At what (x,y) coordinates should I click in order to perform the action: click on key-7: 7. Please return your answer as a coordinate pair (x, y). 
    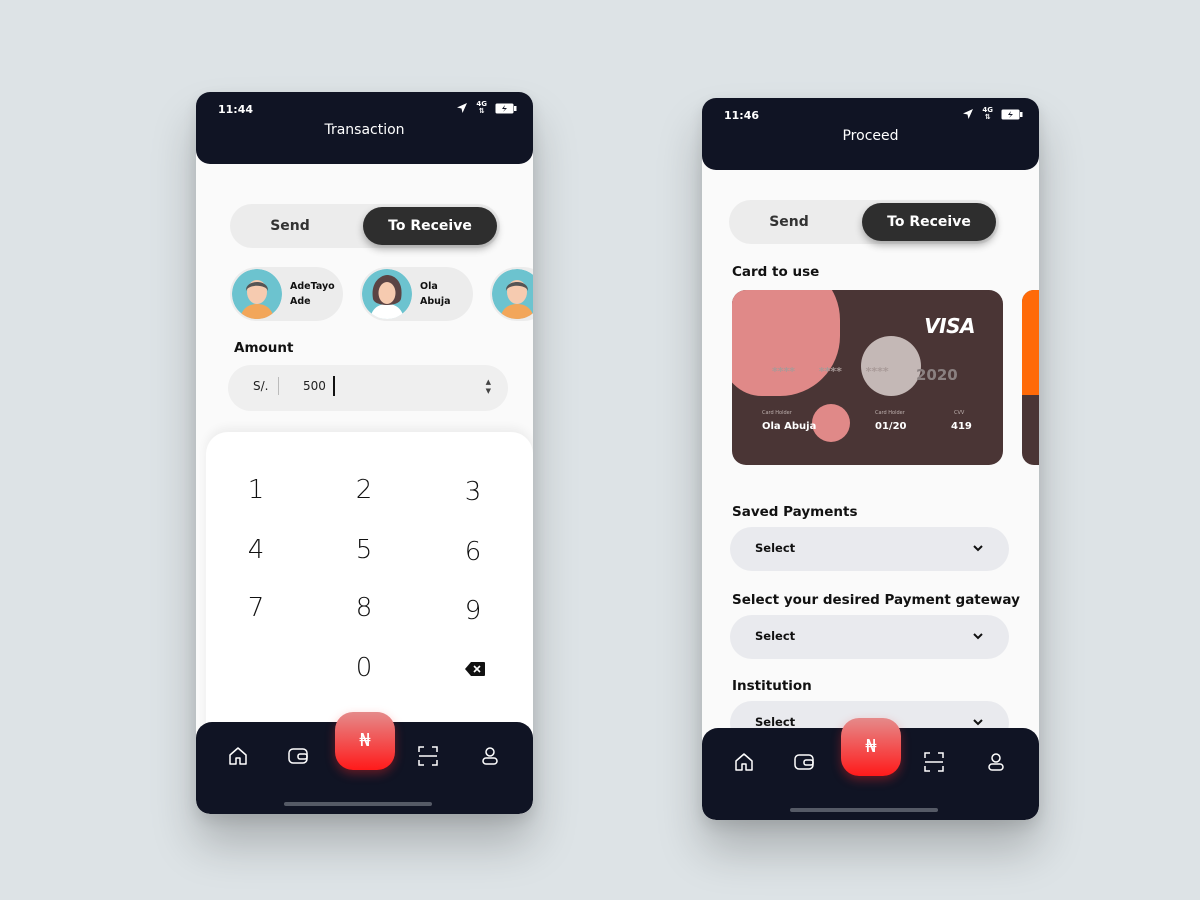
    Looking at the image, I should click on (256, 608).